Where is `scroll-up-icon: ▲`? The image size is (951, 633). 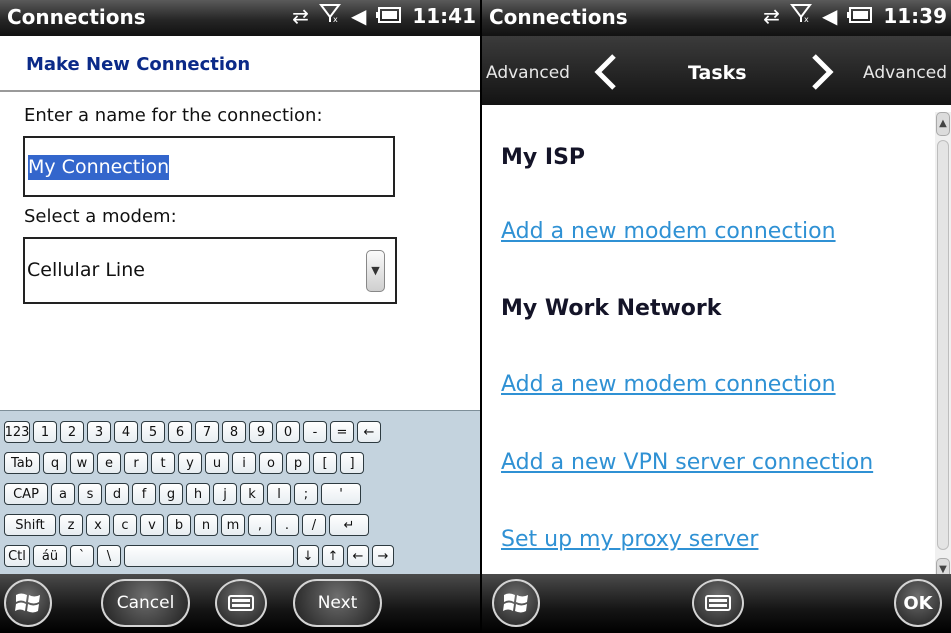
scroll-up-icon: ▲ is located at coordinates (943, 124).